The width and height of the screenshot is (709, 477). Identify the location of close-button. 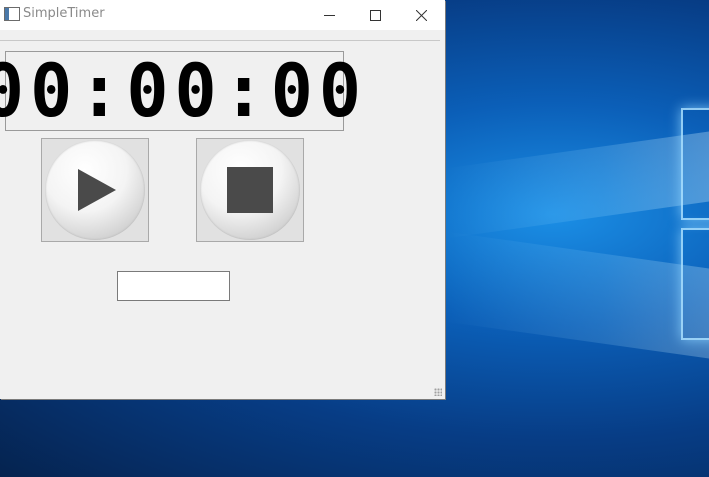
(421, 15).